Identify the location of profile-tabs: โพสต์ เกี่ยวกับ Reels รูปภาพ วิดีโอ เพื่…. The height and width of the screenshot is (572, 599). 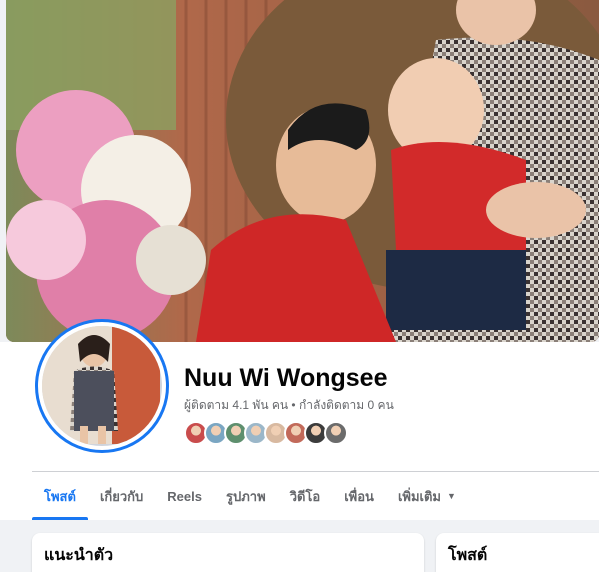
(250, 496).